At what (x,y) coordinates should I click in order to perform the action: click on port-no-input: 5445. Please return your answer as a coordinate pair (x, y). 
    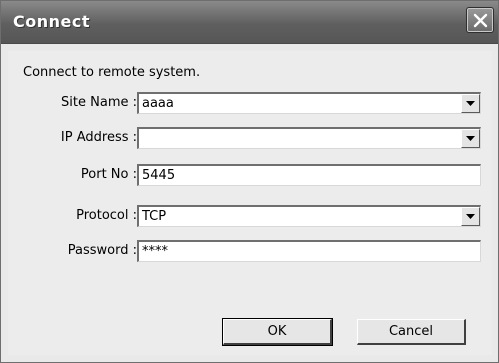
    Looking at the image, I should click on (309, 175).